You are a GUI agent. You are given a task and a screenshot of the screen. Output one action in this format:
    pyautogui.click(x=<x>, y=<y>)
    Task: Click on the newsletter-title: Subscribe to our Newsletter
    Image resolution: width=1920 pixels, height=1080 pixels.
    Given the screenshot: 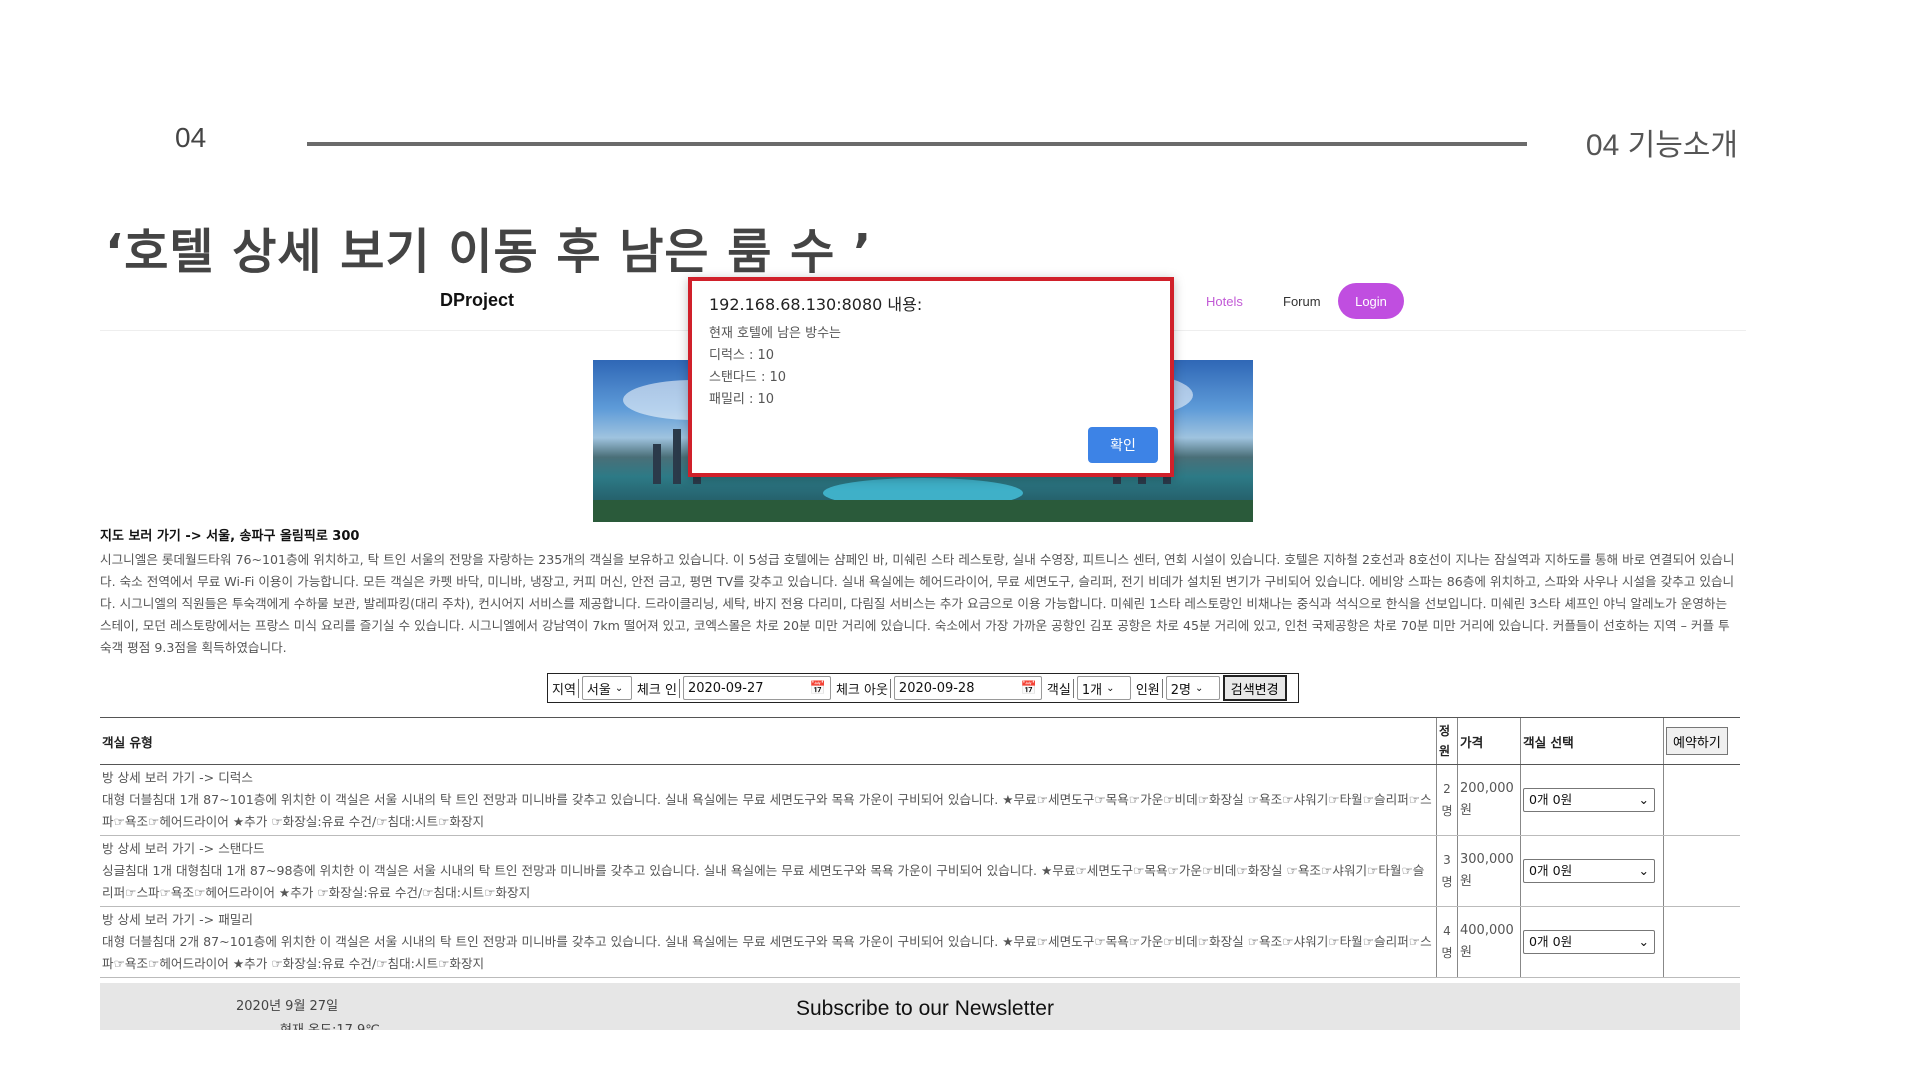 What is the action you would take?
    pyautogui.click(x=925, y=1008)
    